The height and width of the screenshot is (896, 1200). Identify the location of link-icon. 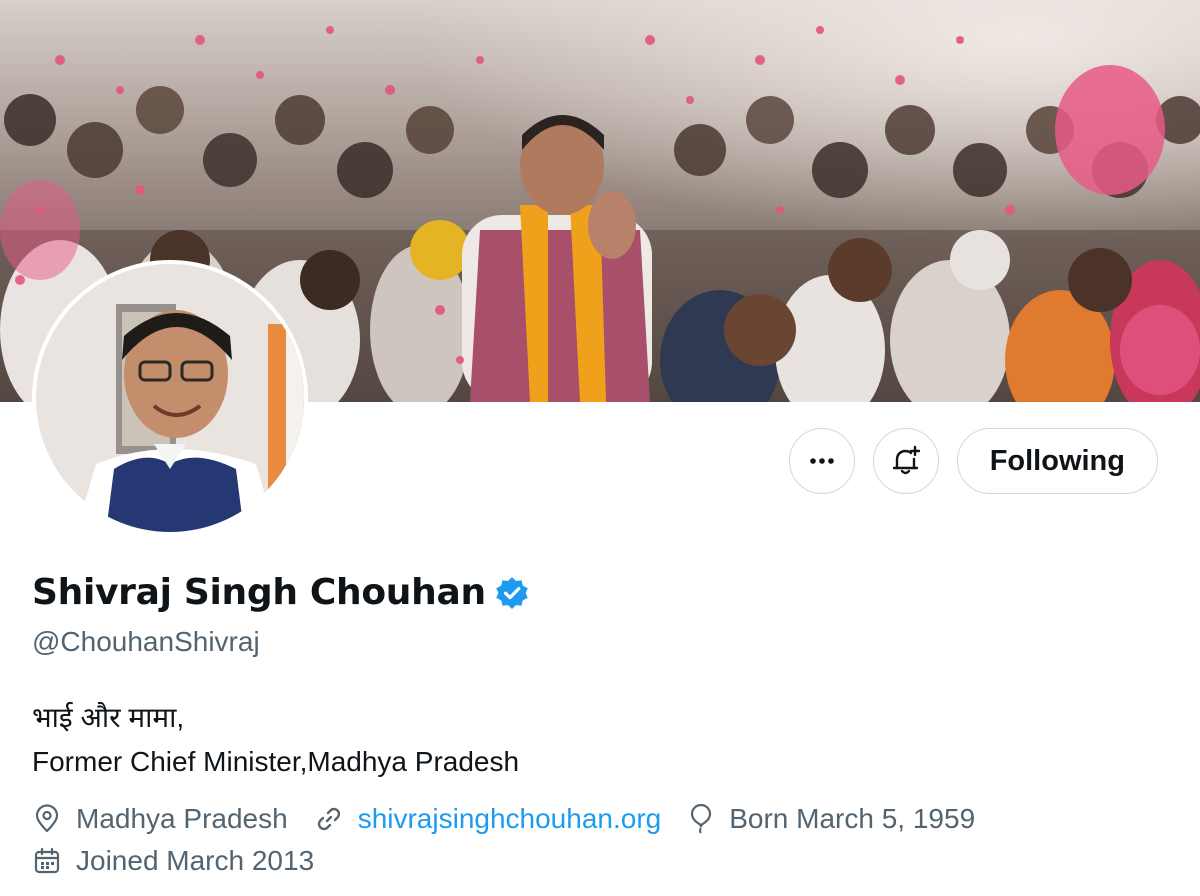
(328, 819).